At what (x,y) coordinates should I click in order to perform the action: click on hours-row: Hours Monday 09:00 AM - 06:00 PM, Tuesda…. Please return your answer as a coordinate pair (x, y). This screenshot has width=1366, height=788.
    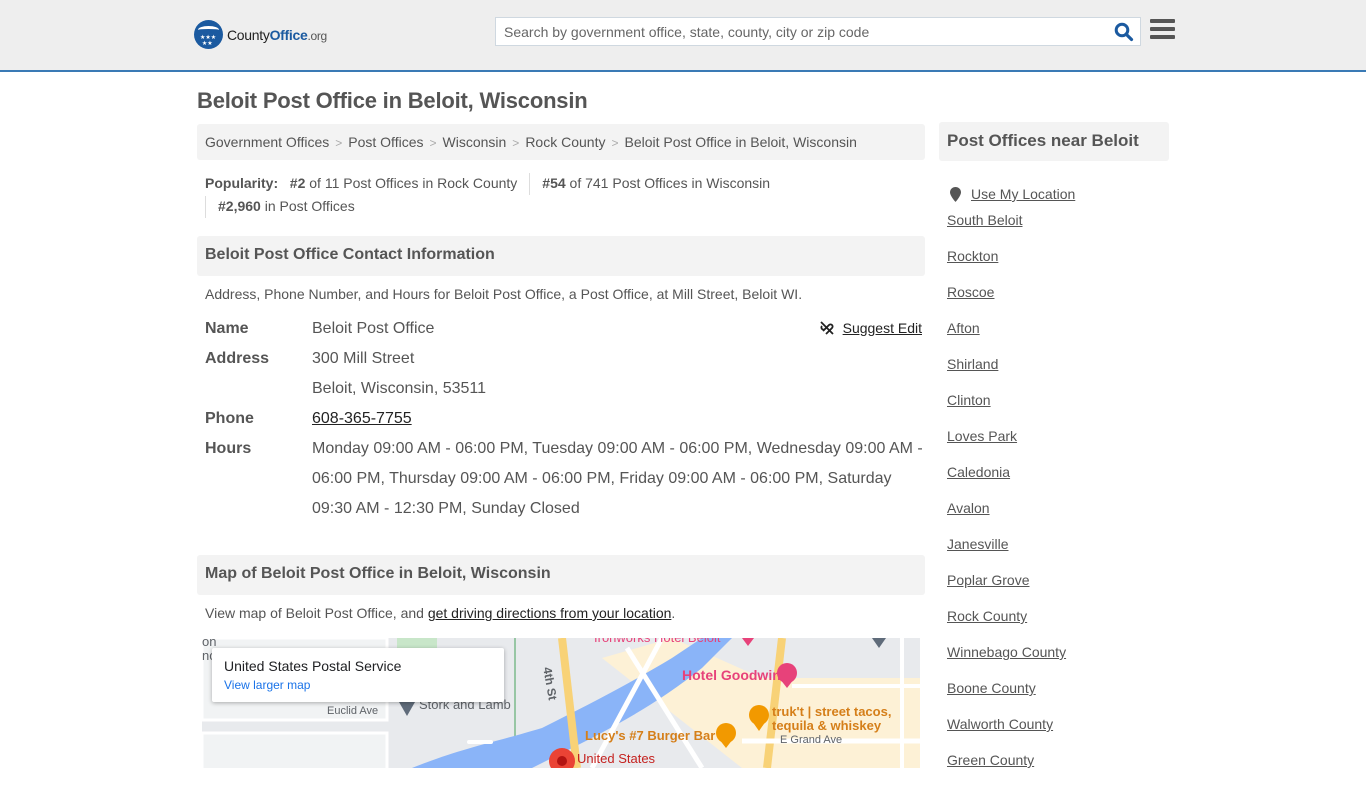
    Looking at the image, I should click on (565, 479).